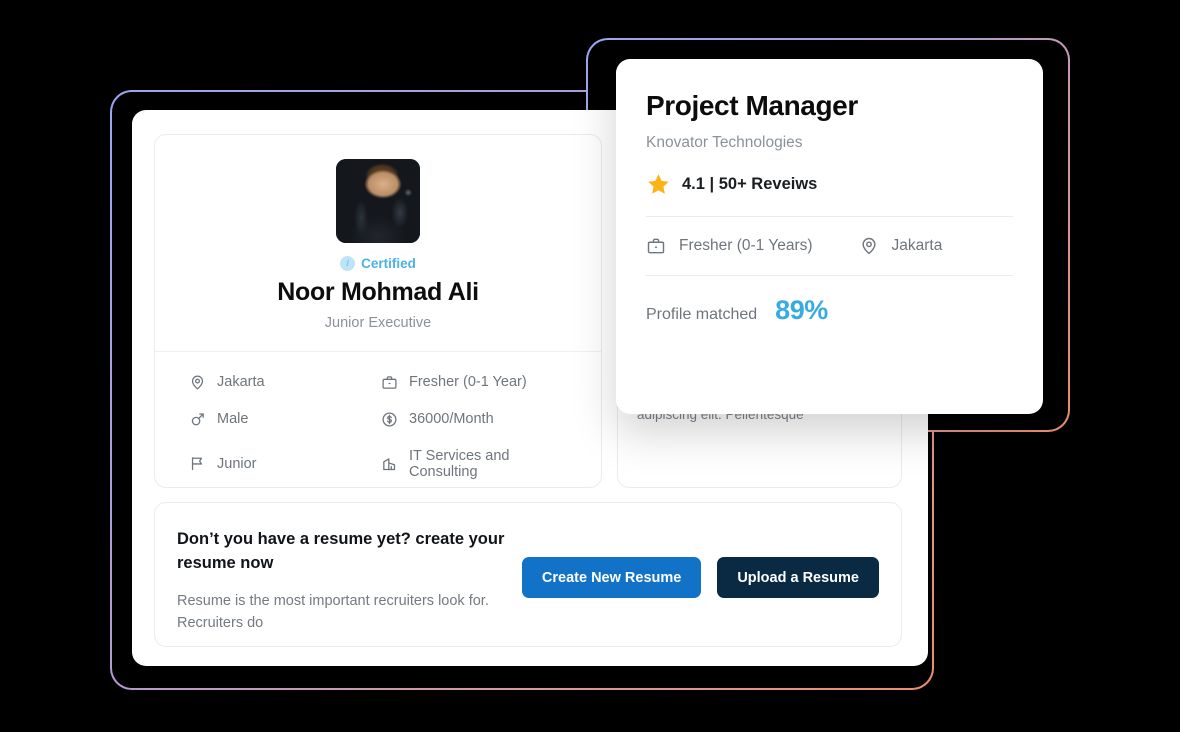 This screenshot has width=1180, height=732. I want to click on job-location-value: Jakarta, so click(917, 245).